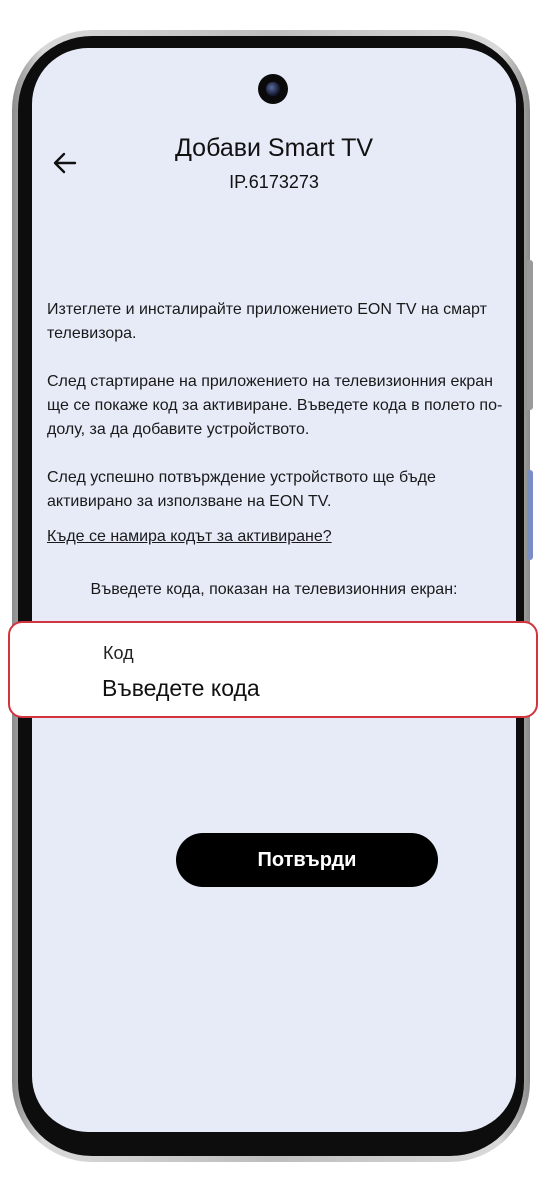  I want to click on device-id: IP.6173273, so click(274, 182).